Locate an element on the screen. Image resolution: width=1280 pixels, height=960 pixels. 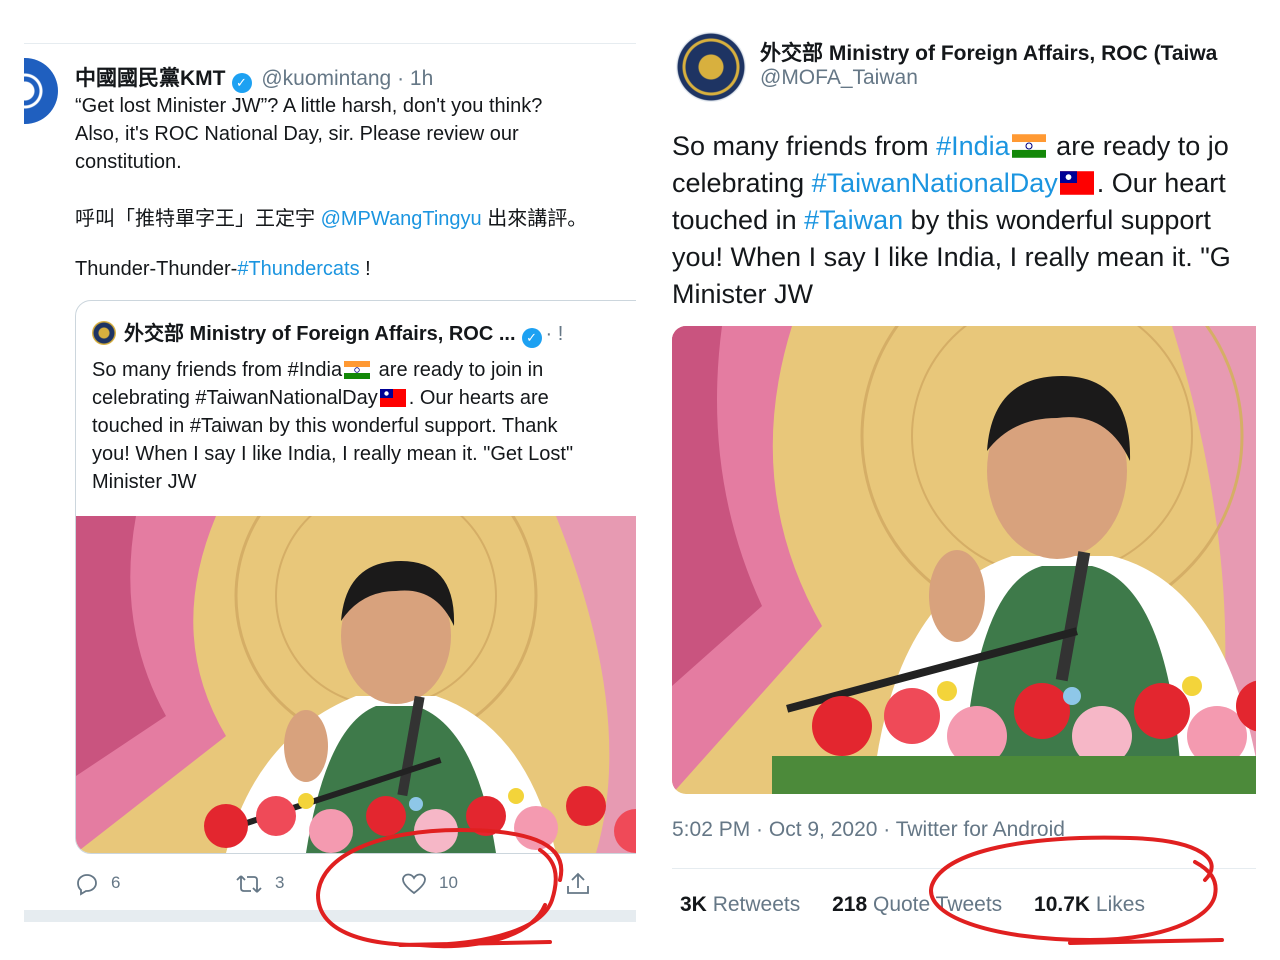
likes-stat: 10.7K Likes is located at coordinates (1089, 904).